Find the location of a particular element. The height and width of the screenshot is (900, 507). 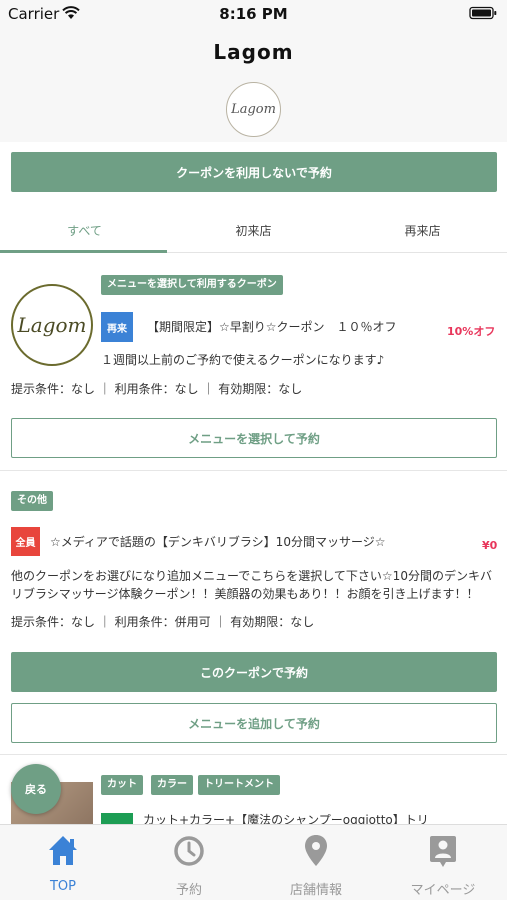

coupon-conditions: 提示条件：なし ｜ 利用条件：なし ｜ 有効期限：なし is located at coordinates (157, 389).